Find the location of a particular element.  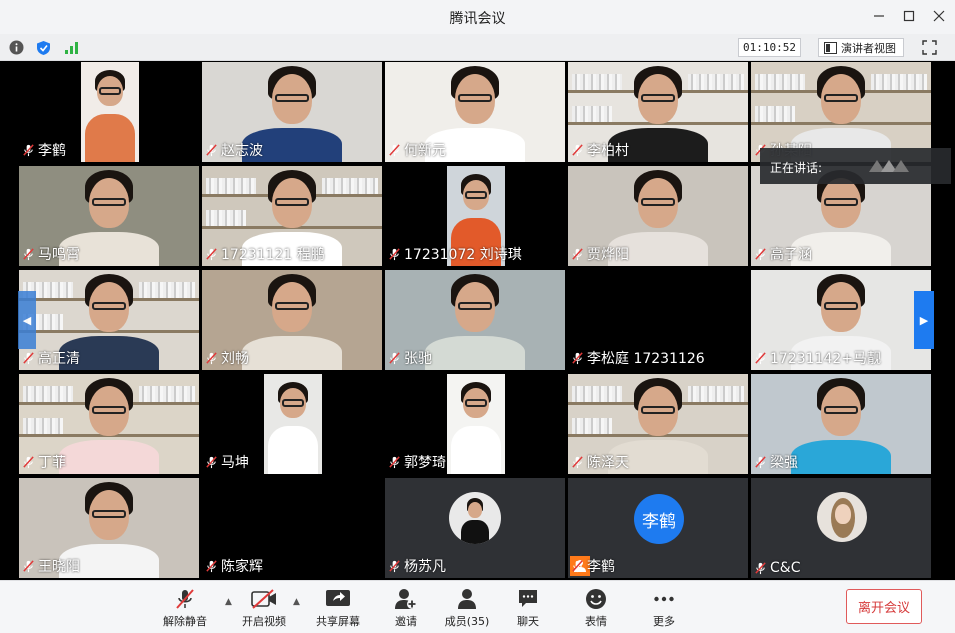

security-button is located at coordinates (43, 47).